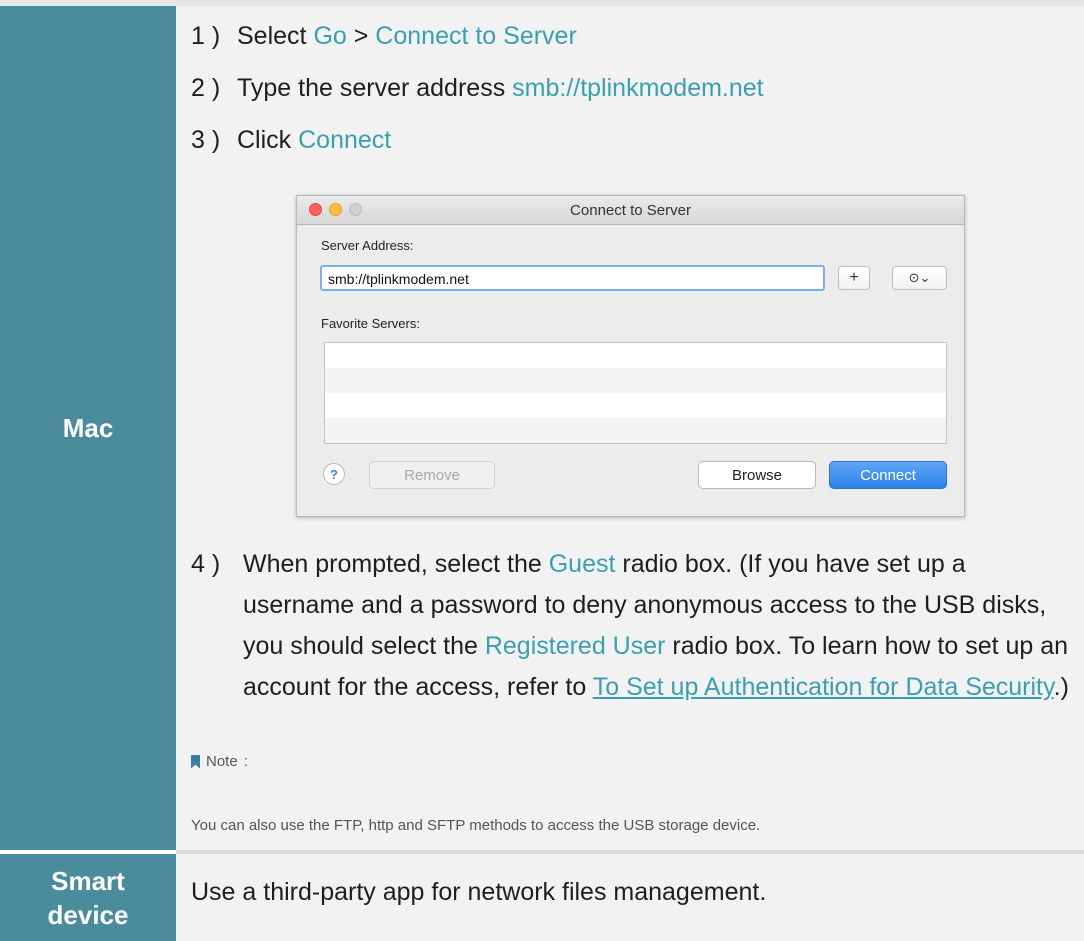  I want to click on favorite-servers-list, so click(635, 393).